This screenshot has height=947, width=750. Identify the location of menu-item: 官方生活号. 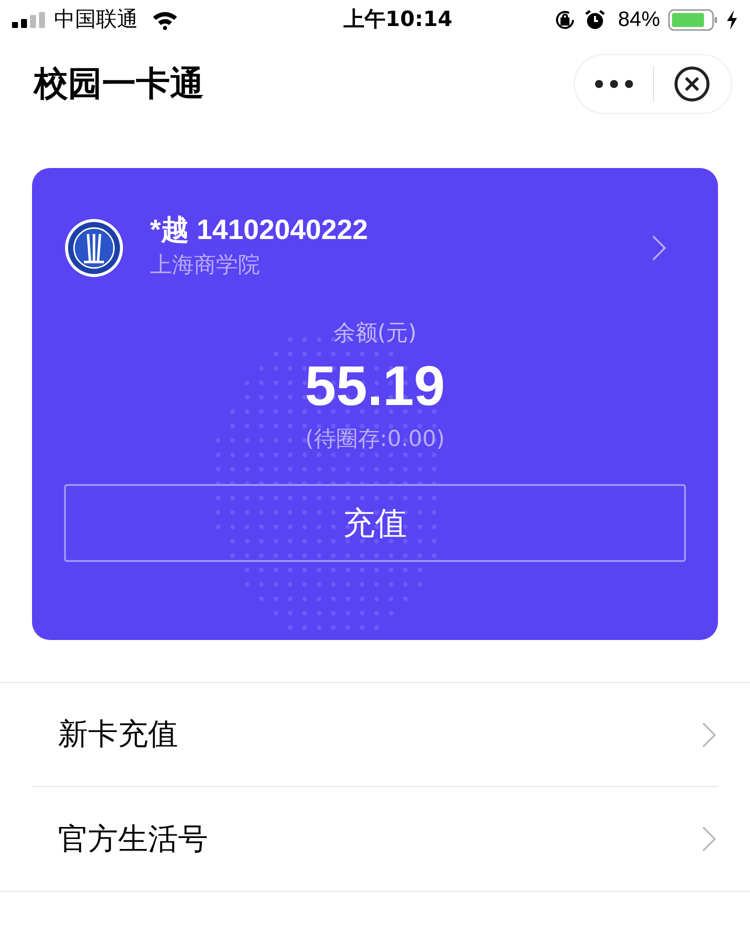
(375, 839).